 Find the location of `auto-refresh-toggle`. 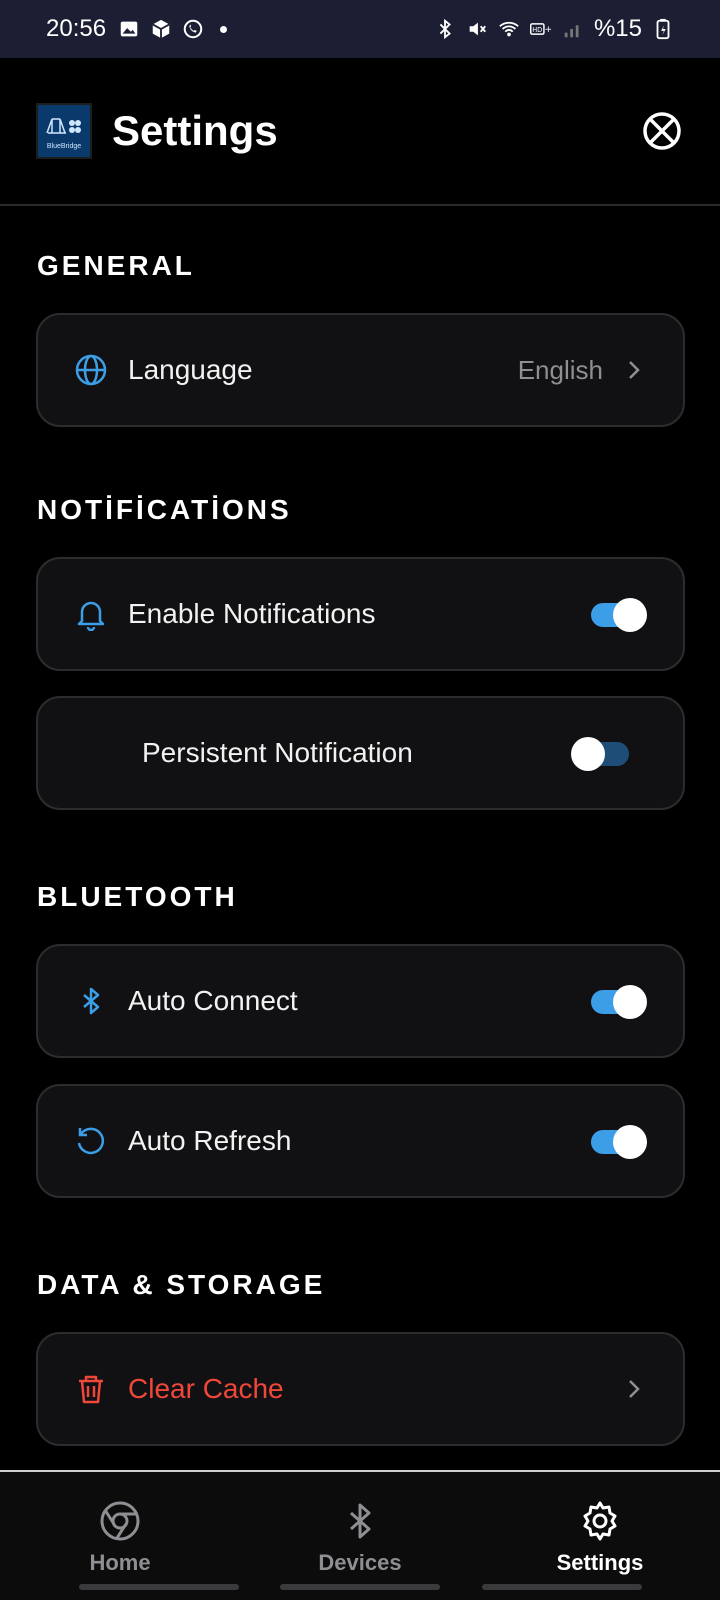

auto-refresh-toggle is located at coordinates (619, 1142).